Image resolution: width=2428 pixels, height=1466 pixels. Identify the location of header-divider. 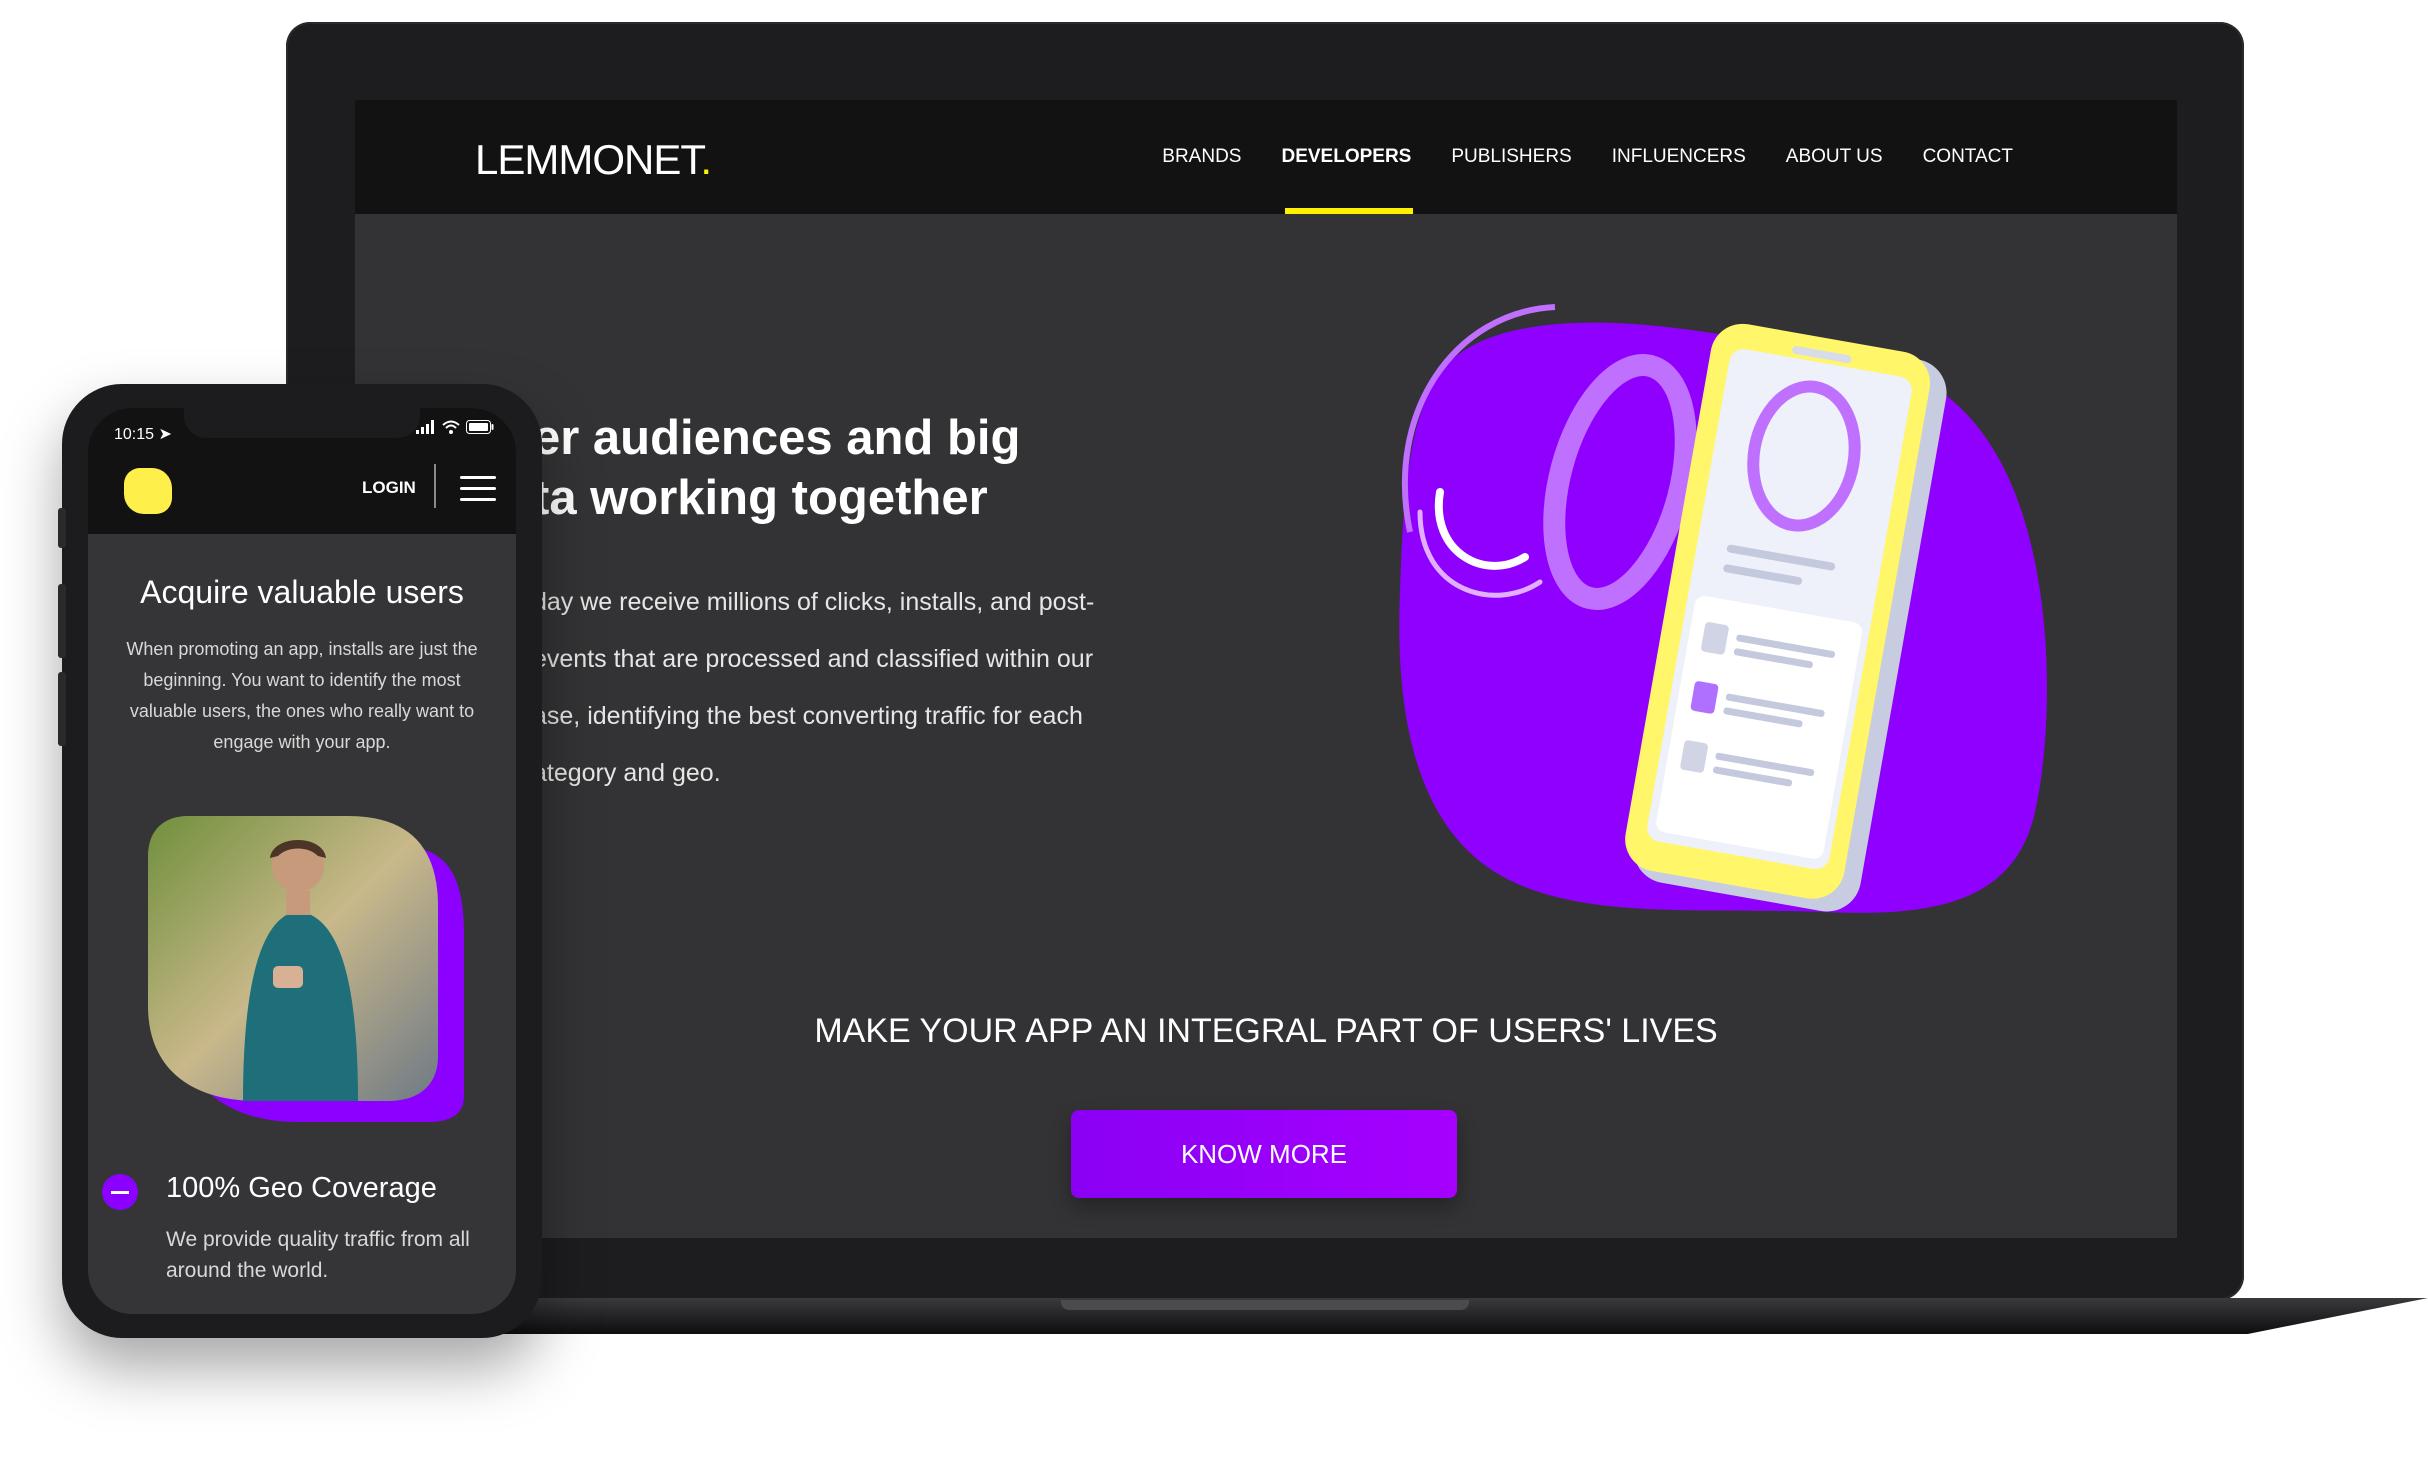
(435, 486).